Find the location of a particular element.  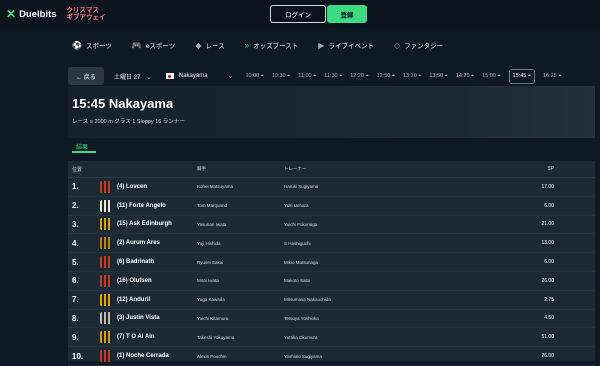

trainer-name: Haruki Sugiyama is located at coordinates (301, 187).